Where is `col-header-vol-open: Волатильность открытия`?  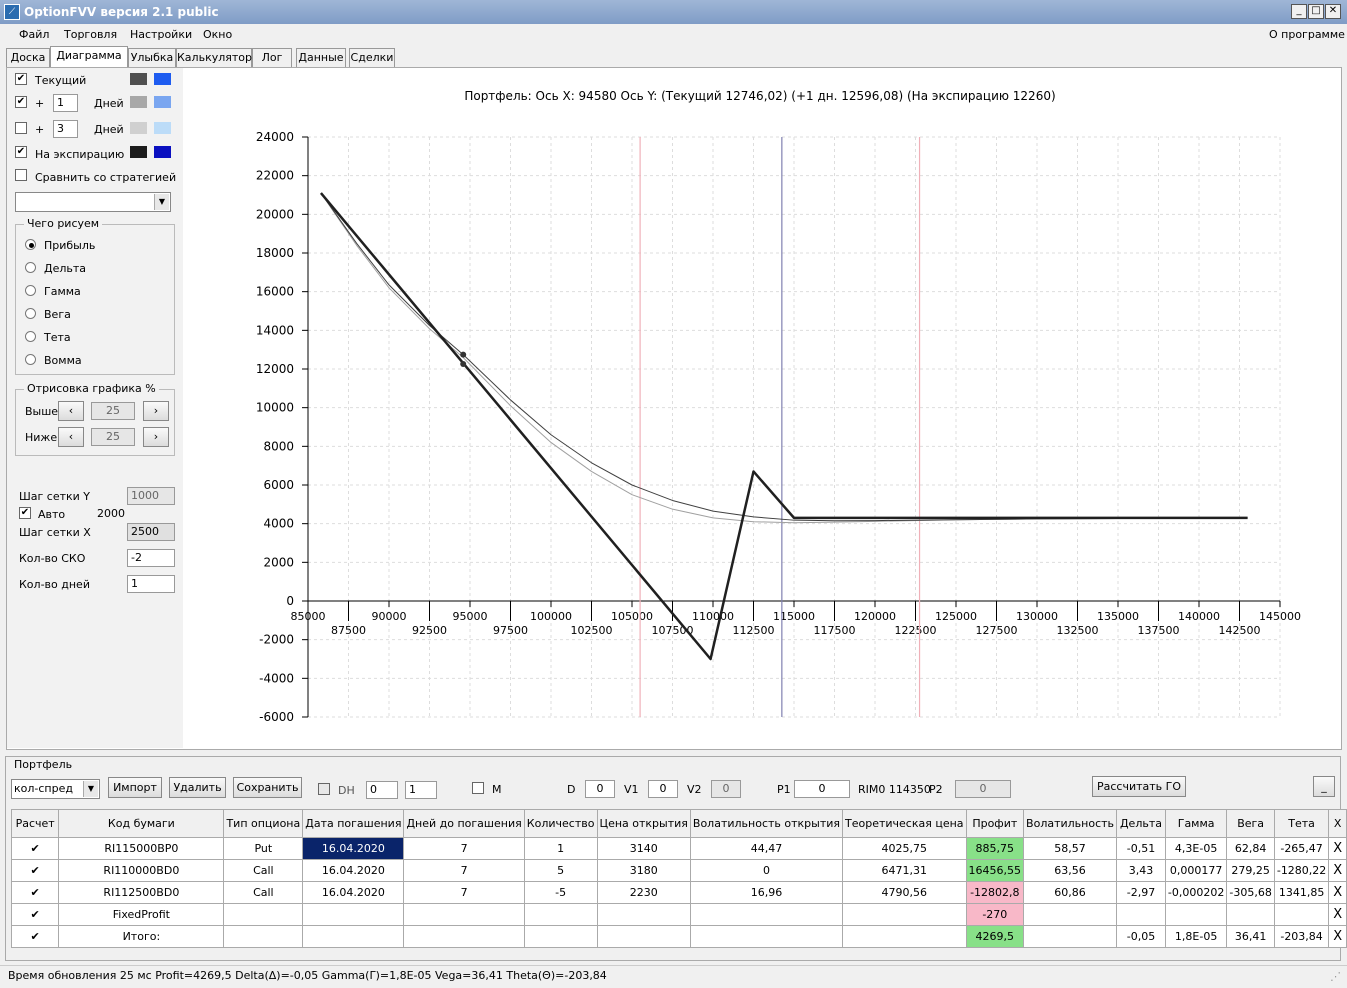 col-header-vol-open: Волатильность открытия is located at coordinates (766, 823).